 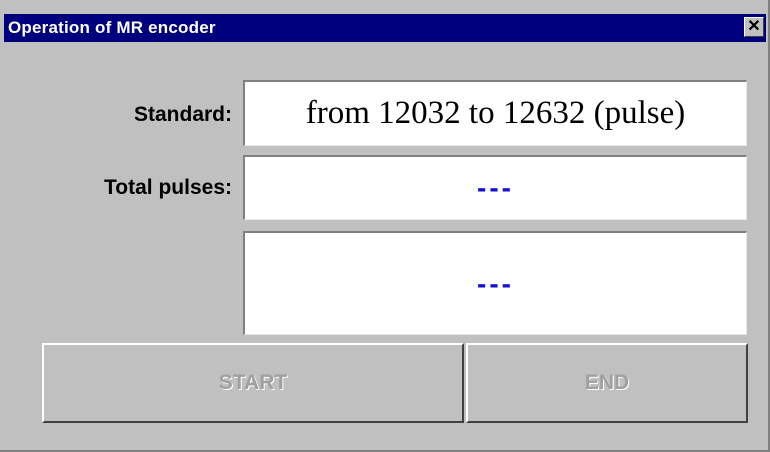 I want to click on result-value: ---, so click(x=495, y=283).